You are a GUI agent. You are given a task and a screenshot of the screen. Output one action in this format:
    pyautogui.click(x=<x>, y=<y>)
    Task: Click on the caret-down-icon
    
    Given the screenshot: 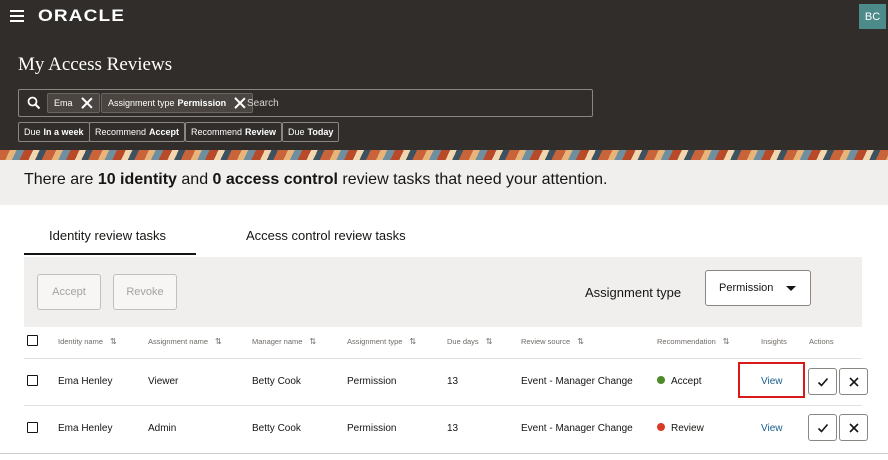 What is the action you would take?
    pyautogui.click(x=791, y=288)
    